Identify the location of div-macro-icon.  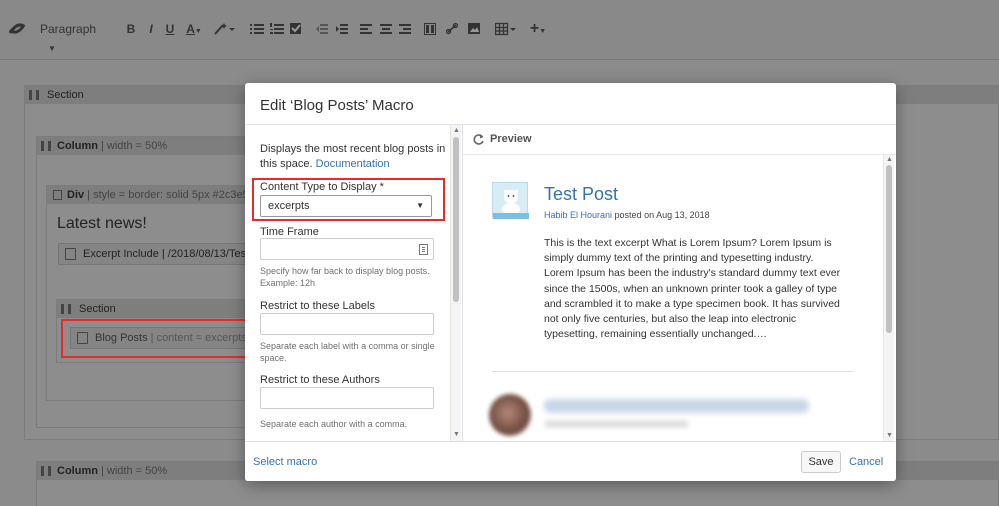
(57, 195).